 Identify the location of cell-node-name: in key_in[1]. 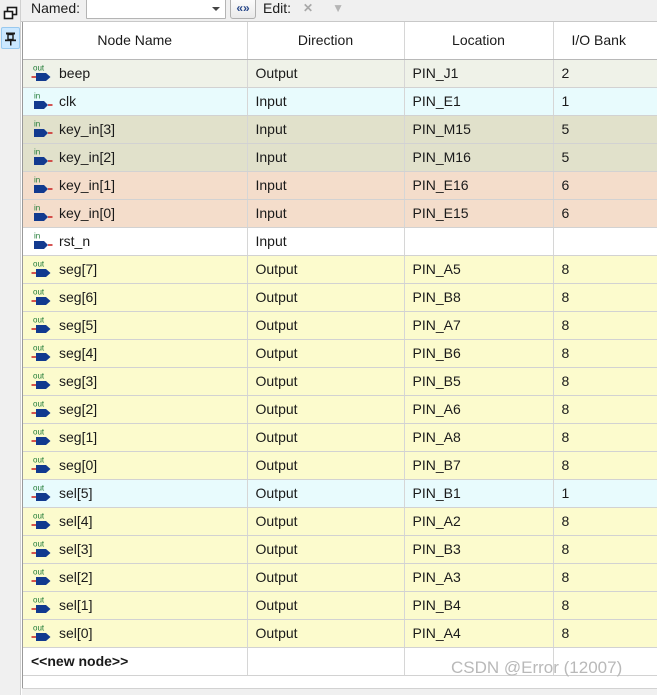
(135, 185).